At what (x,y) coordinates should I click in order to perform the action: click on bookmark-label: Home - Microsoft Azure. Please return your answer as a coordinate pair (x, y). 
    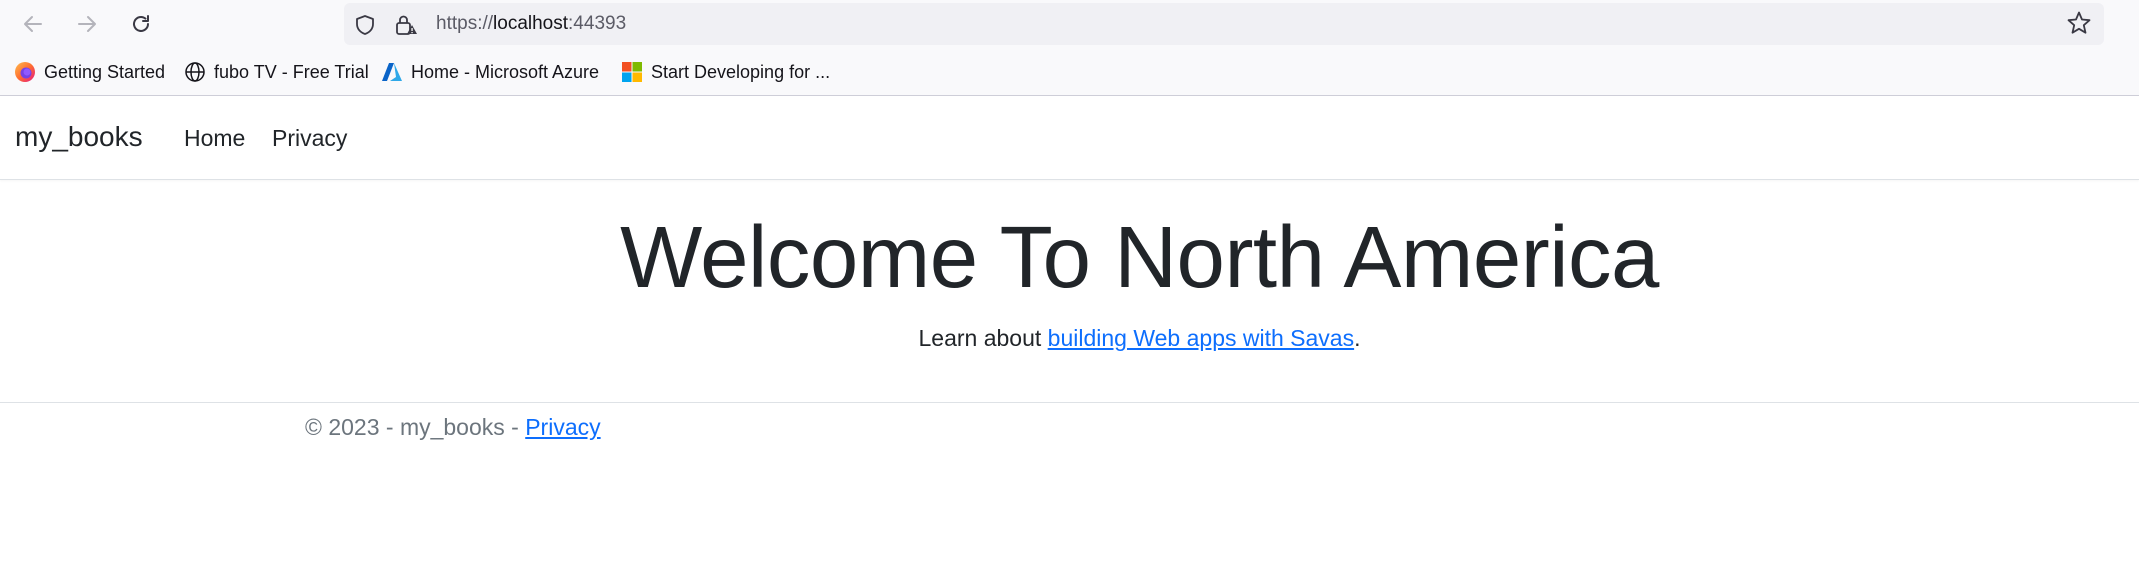
    Looking at the image, I should click on (505, 71).